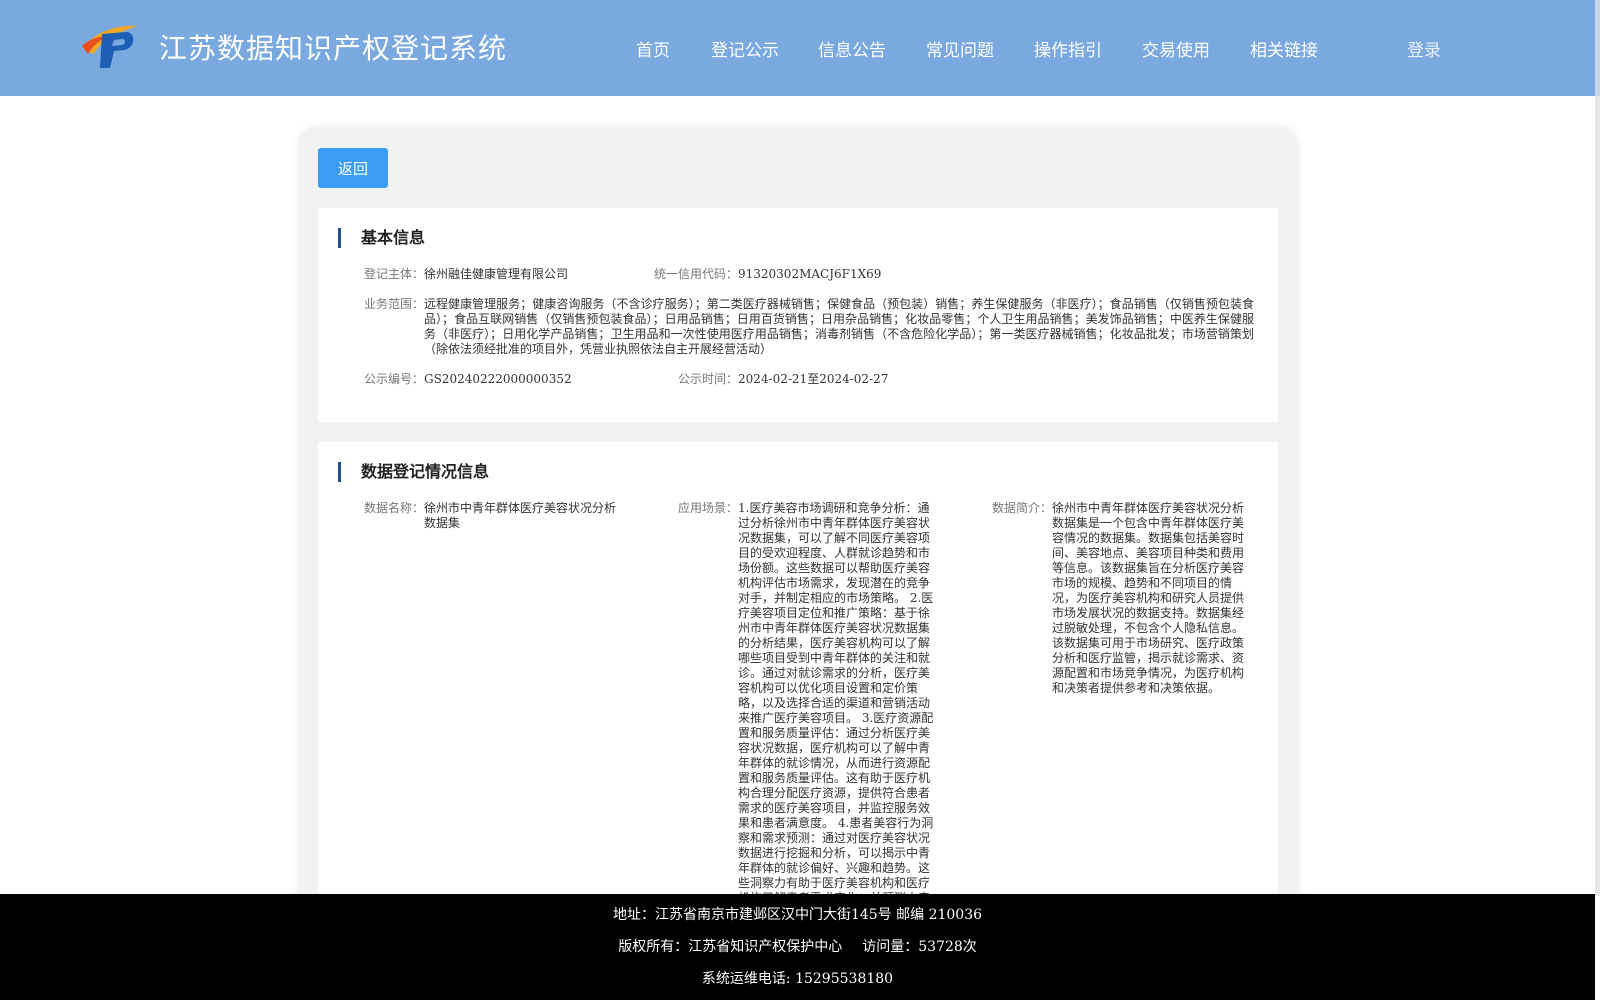 The image size is (1600, 1000). Describe the element at coordinates (1021, 508) in the screenshot. I see `data-intro-label: 数据简介：` at that location.